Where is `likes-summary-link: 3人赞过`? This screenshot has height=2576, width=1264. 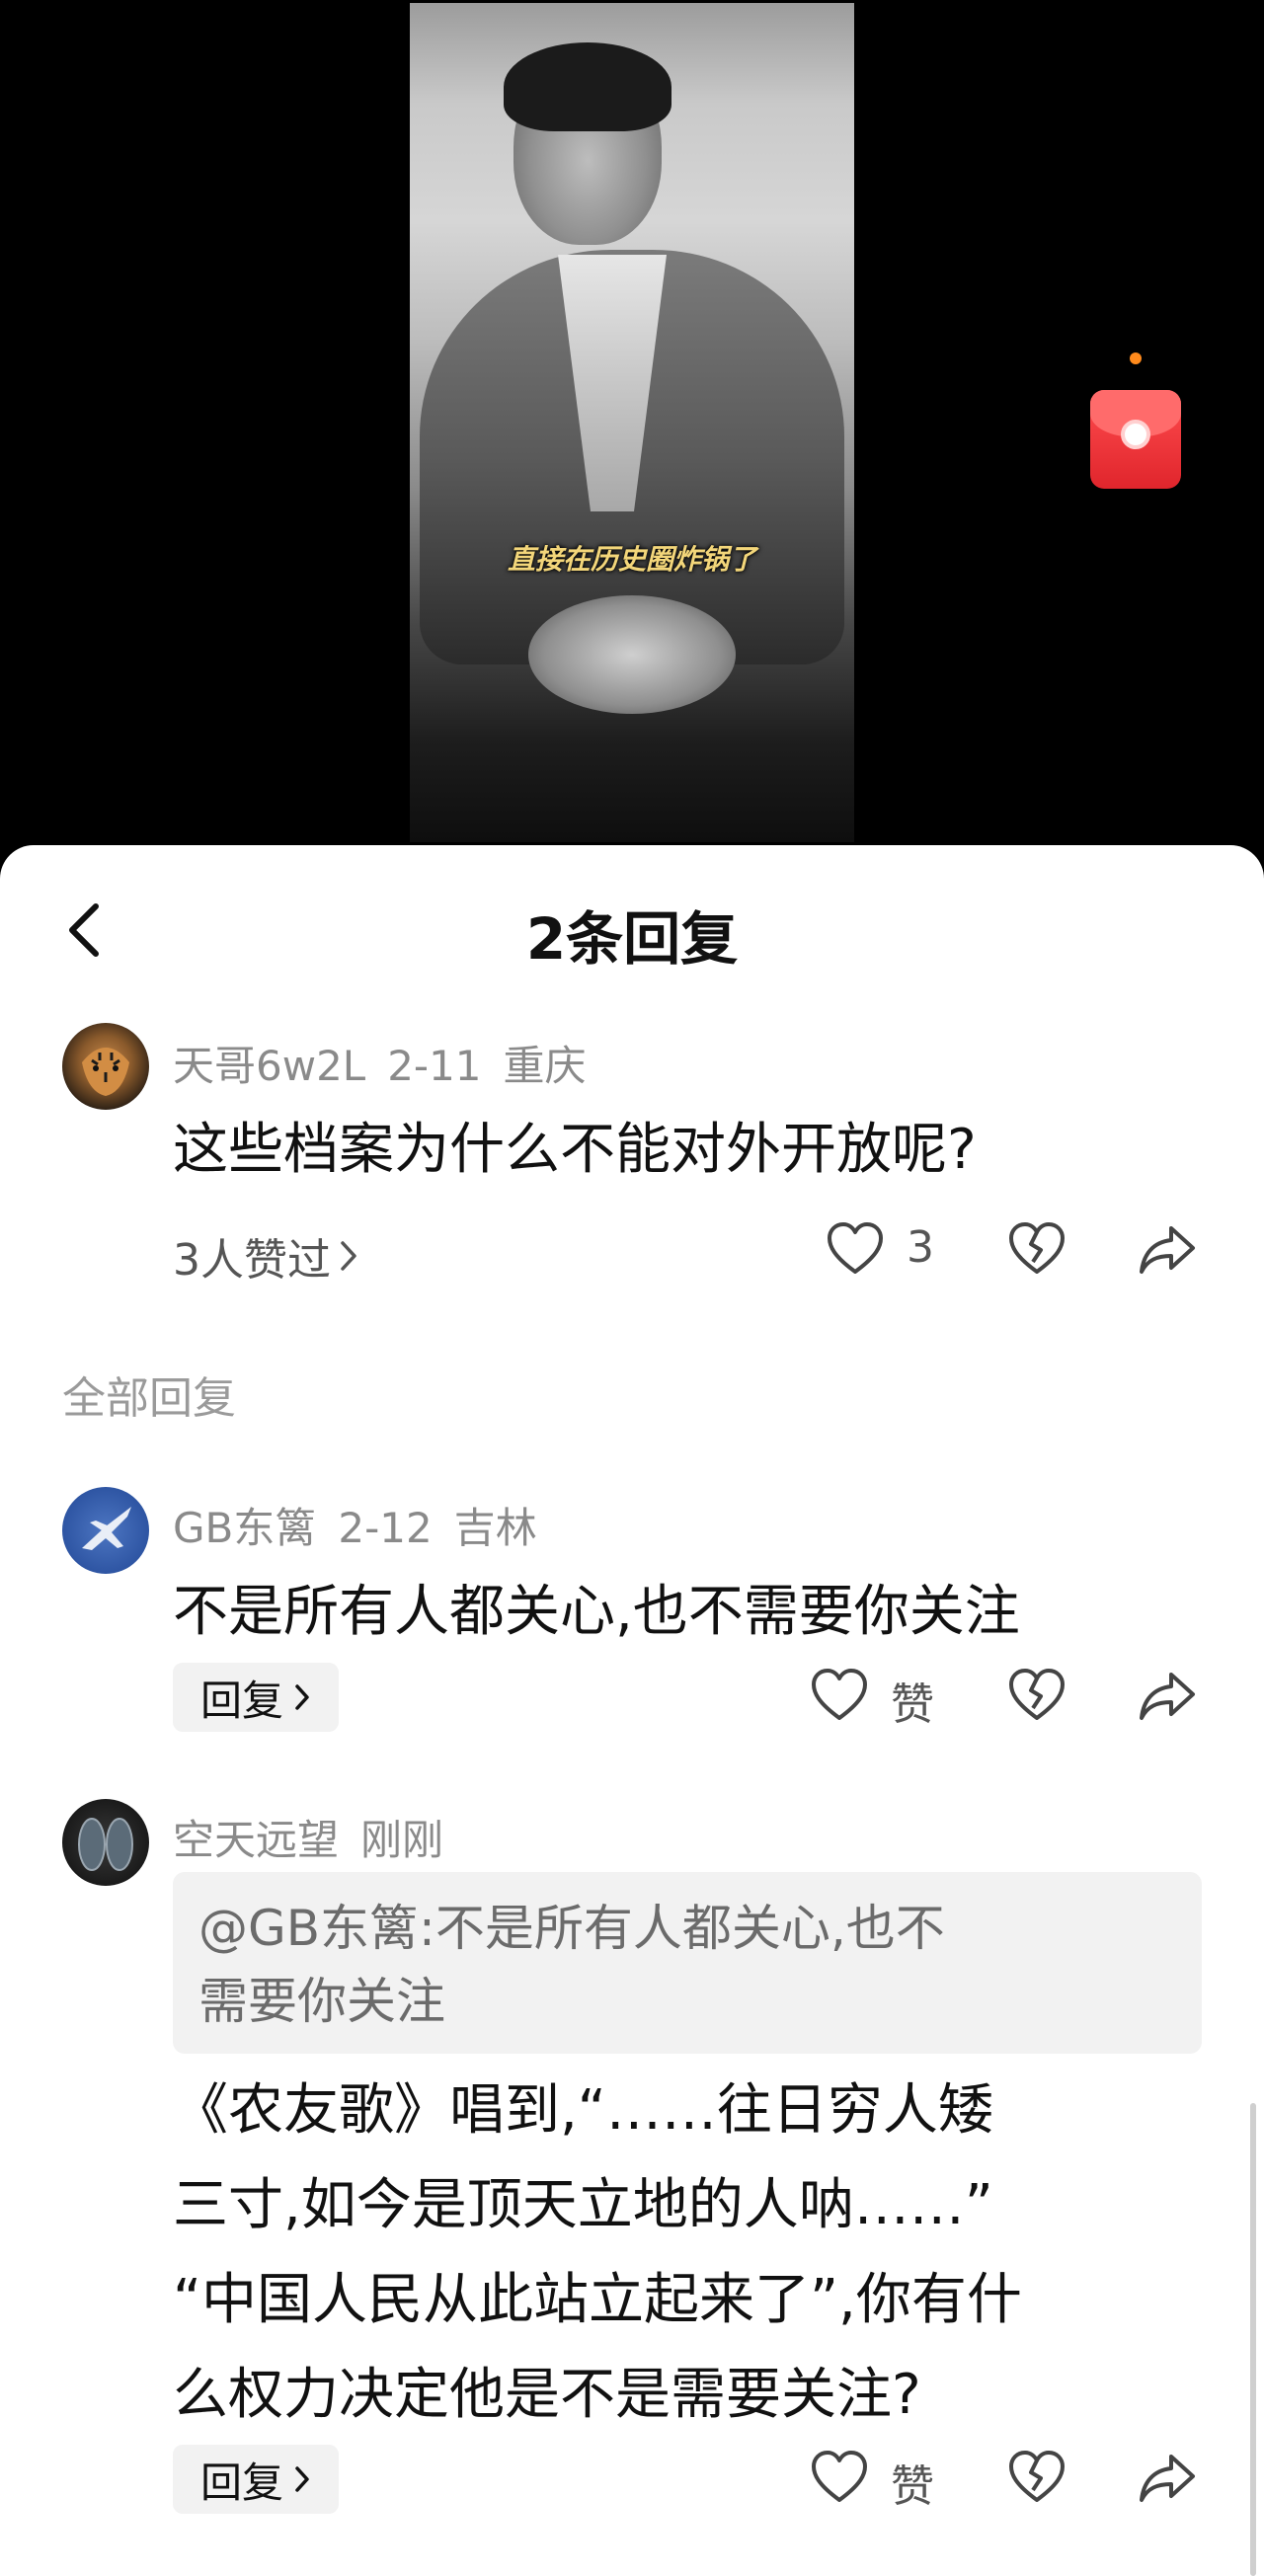 likes-summary-link: 3人赞过 is located at coordinates (266, 1256).